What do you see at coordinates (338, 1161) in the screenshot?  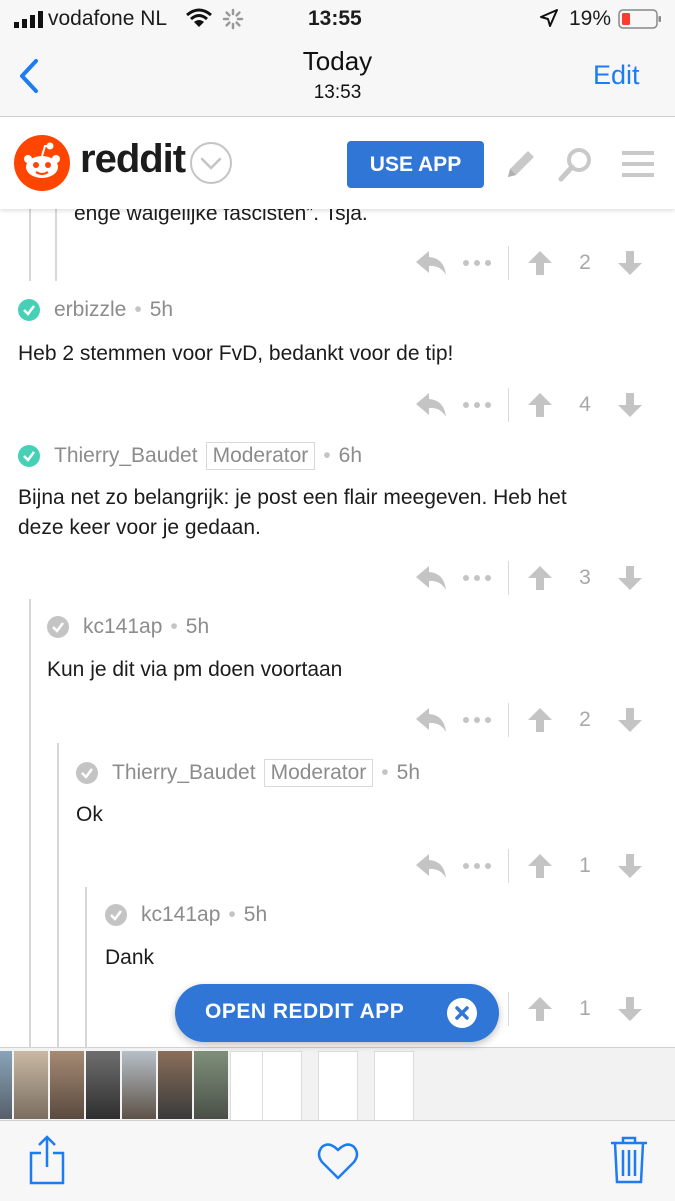 I see `heart-icon` at bounding box center [338, 1161].